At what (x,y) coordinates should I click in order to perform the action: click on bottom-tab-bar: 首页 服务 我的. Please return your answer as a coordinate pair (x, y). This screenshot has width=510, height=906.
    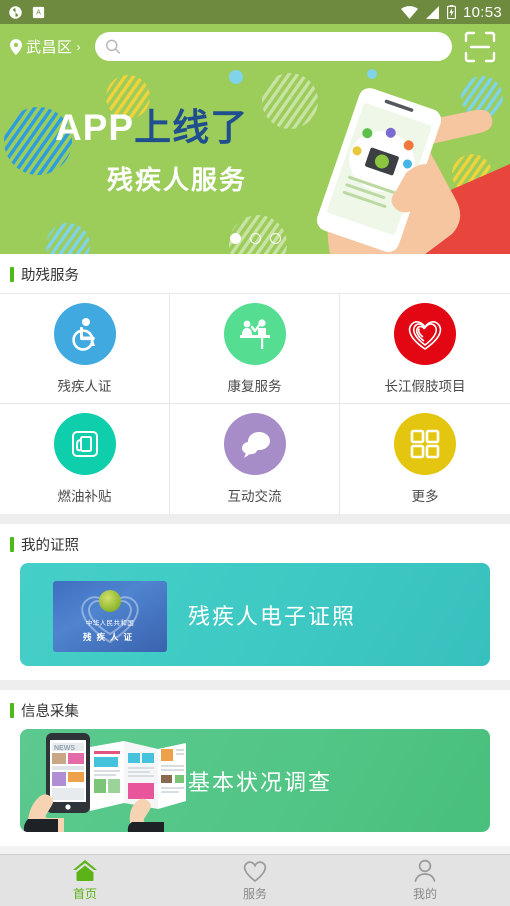
    Looking at the image, I should click on (255, 880).